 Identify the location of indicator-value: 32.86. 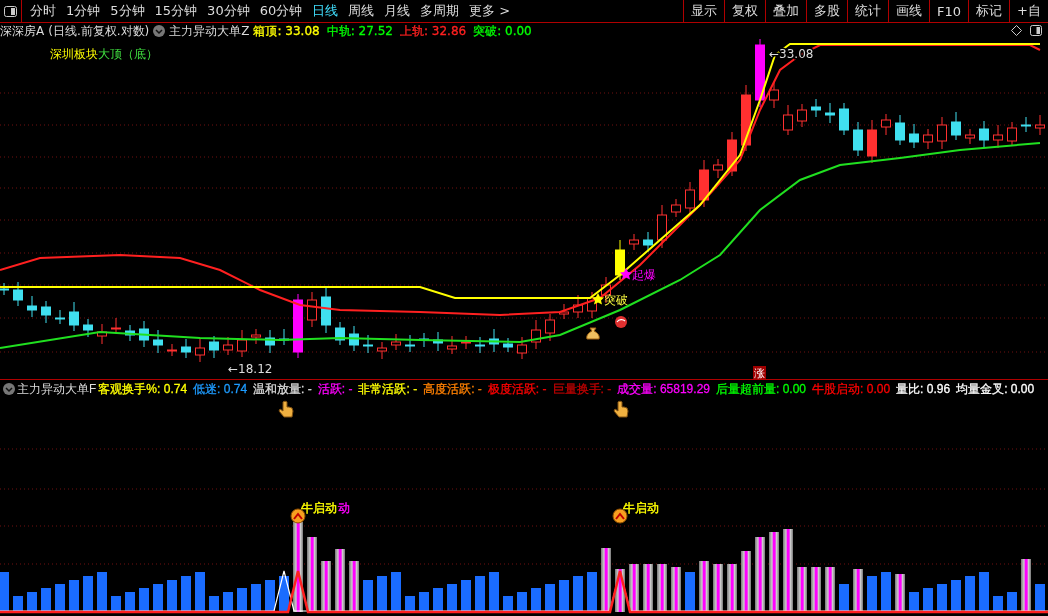
(449, 30).